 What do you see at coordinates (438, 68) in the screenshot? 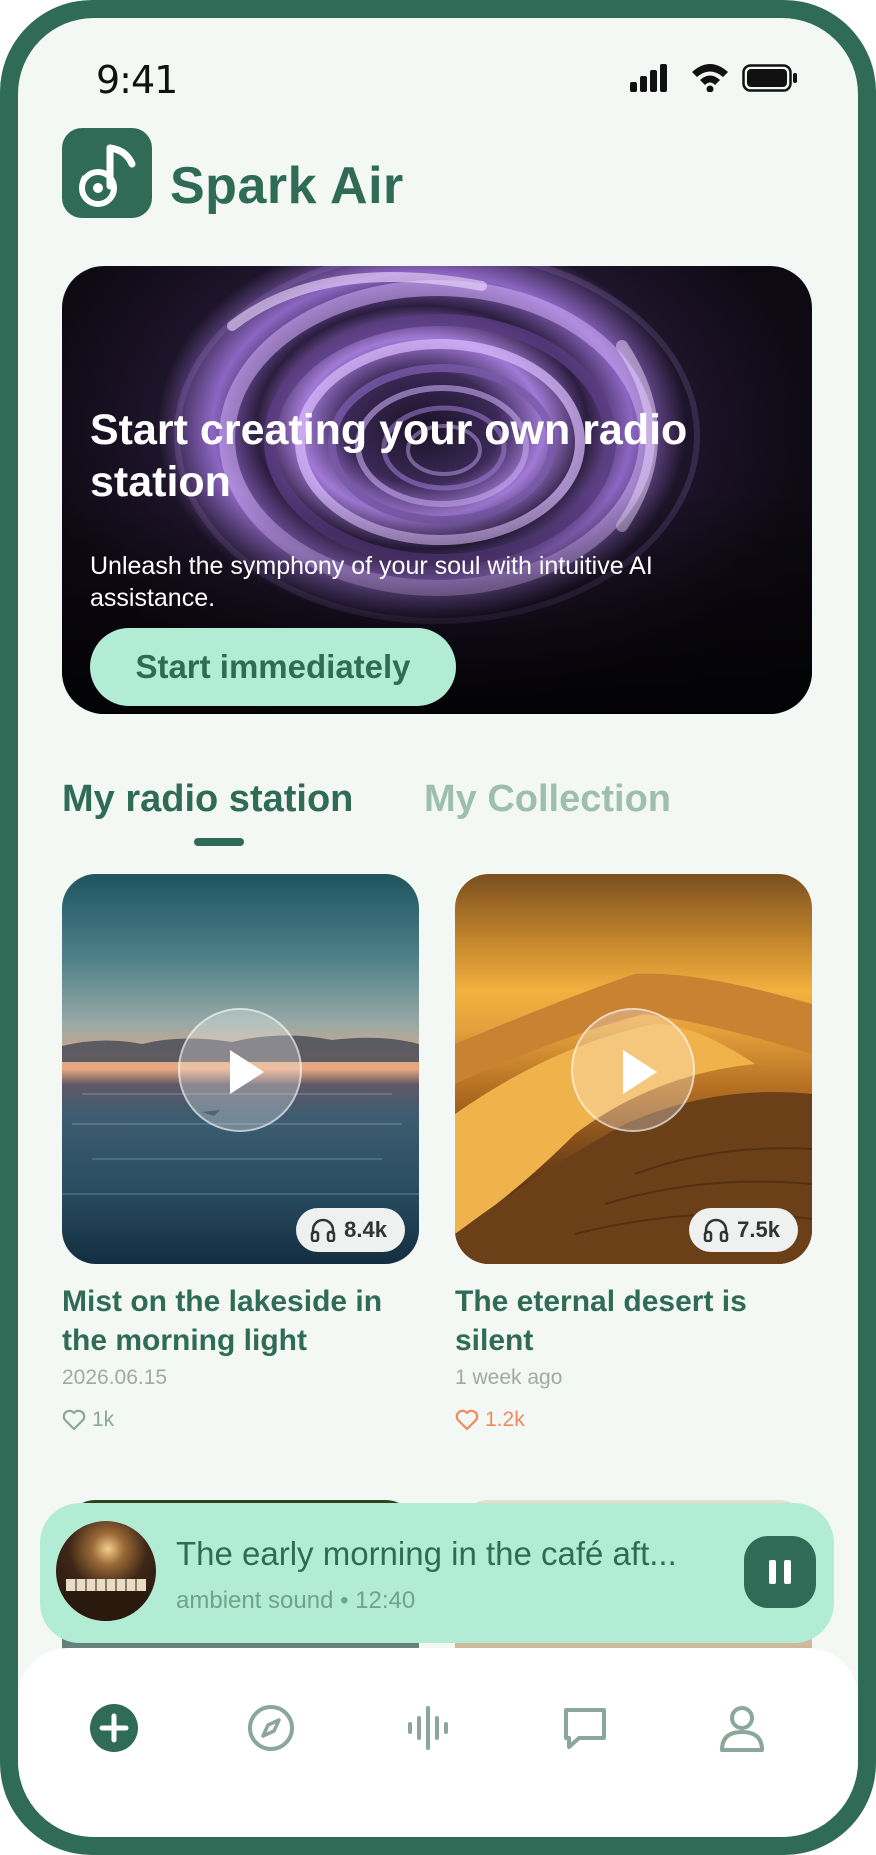
I see `status-bar: 9:41` at bounding box center [438, 68].